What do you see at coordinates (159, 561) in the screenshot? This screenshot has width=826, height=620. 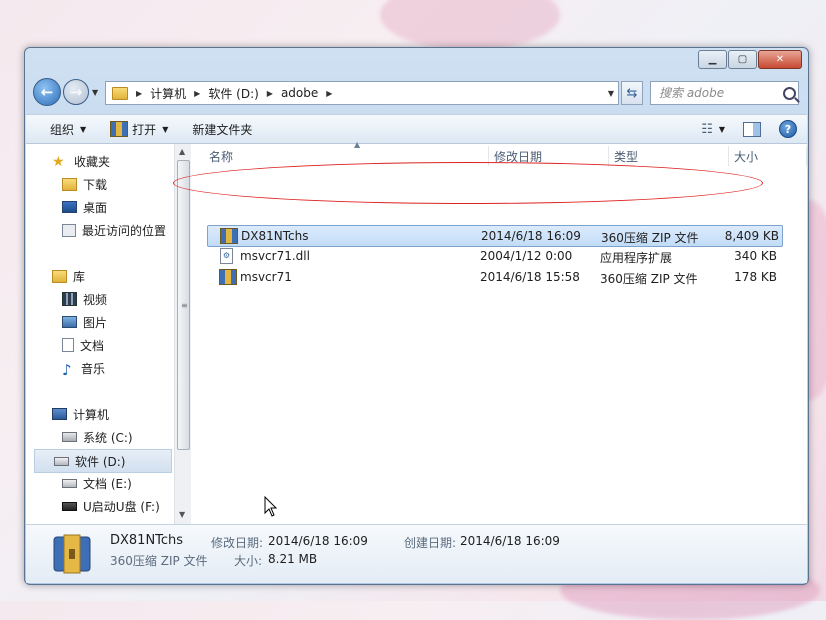 I see `details-file-type: 360压缩 ZIP 文件` at bounding box center [159, 561].